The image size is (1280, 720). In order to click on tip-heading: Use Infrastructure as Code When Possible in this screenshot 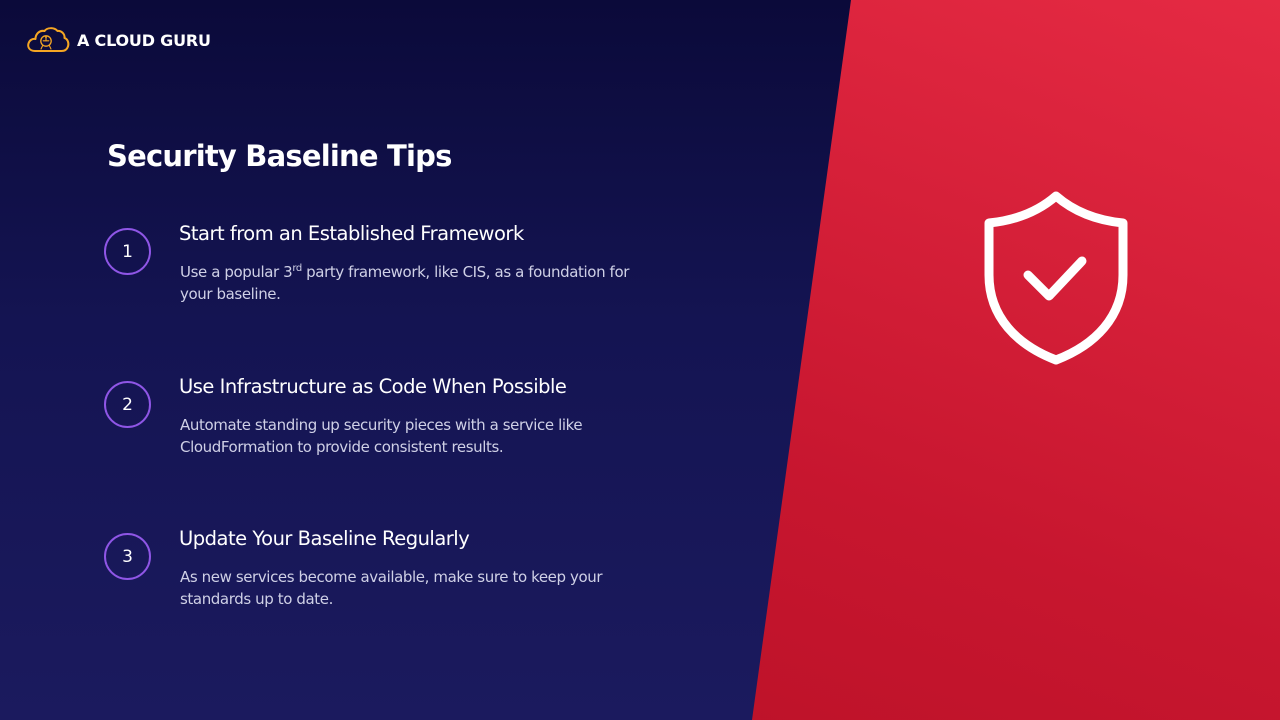, I will do `click(373, 386)`.